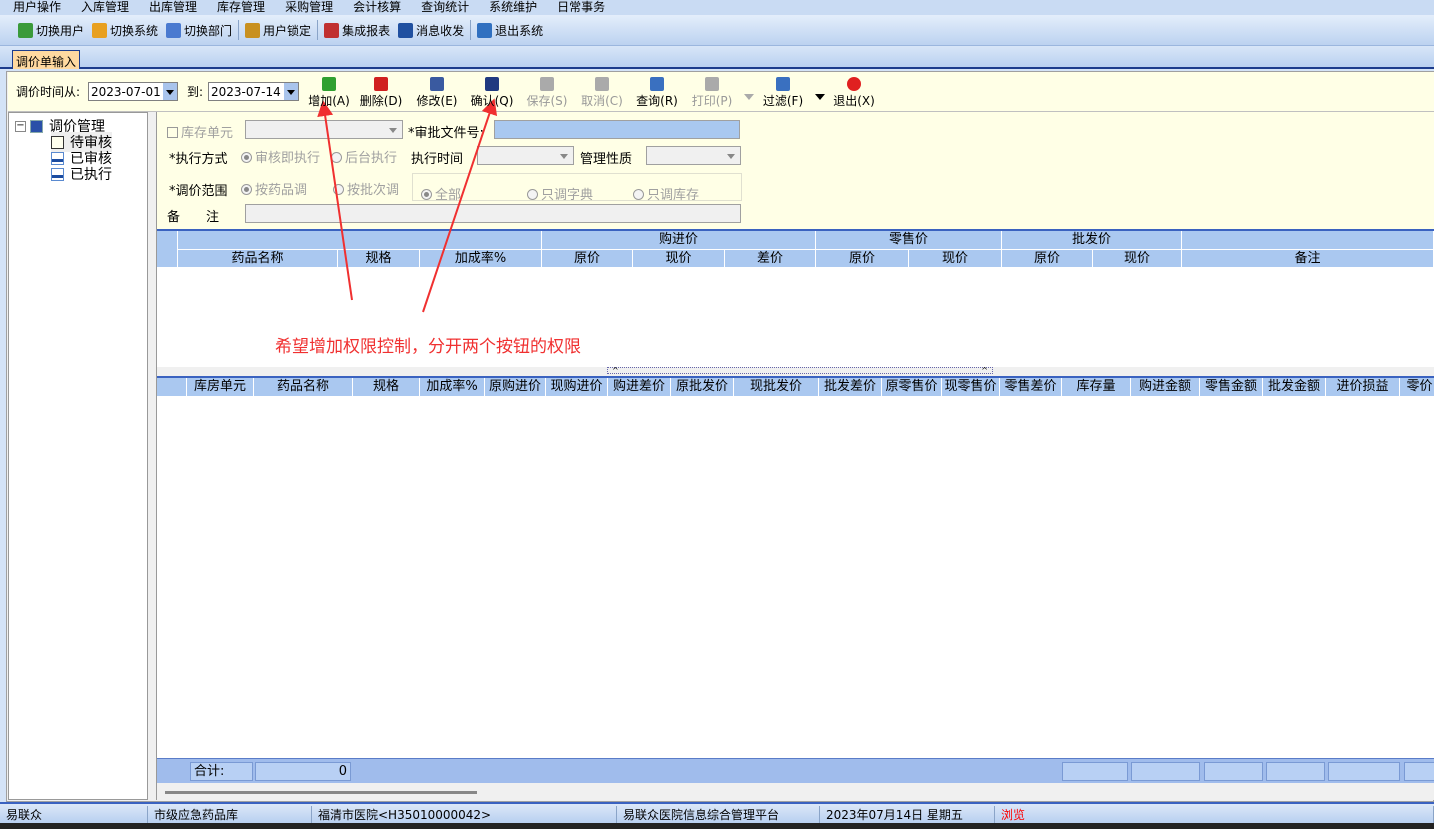 The width and height of the screenshot is (1434, 829). Describe the element at coordinates (51, 30) in the screenshot. I see `toolbar-button: 切换用户` at that location.